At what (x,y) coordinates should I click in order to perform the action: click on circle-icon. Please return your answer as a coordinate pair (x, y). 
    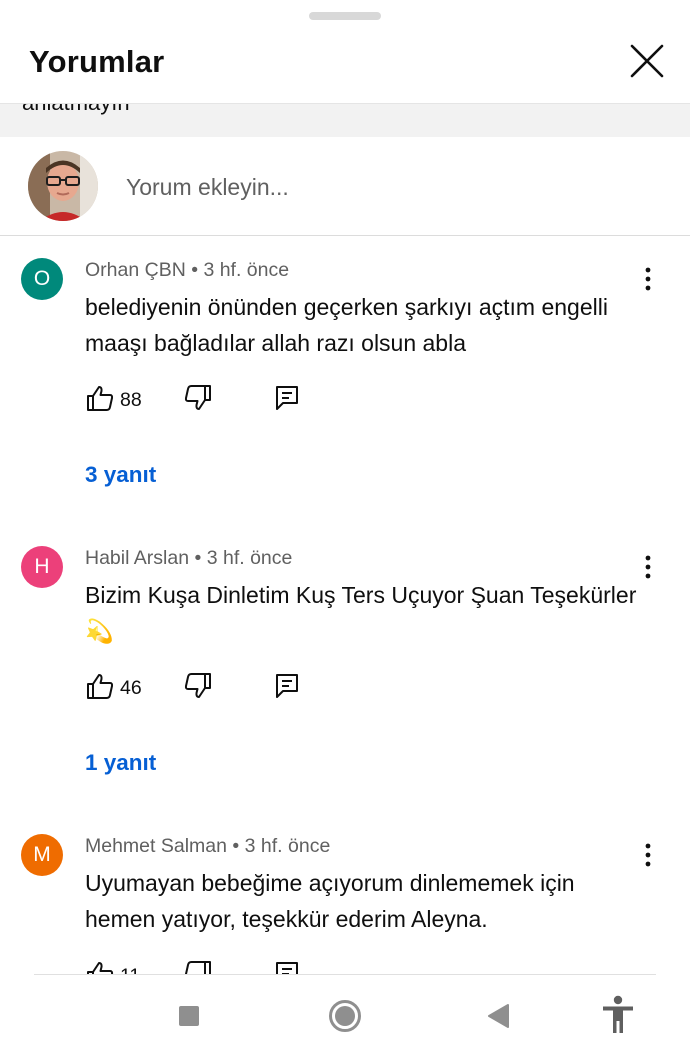
    Looking at the image, I should click on (345, 1016).